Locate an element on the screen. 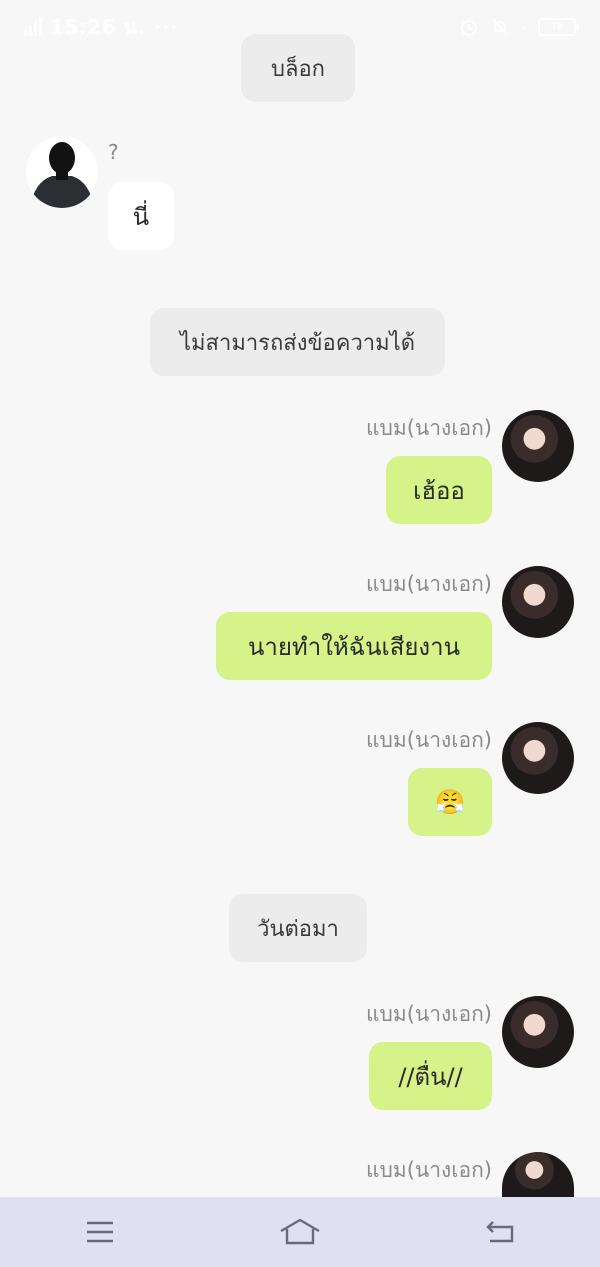 This screenshot has height=1267, width=600. person-silhouette-icon is located at coordinates (62, 175).